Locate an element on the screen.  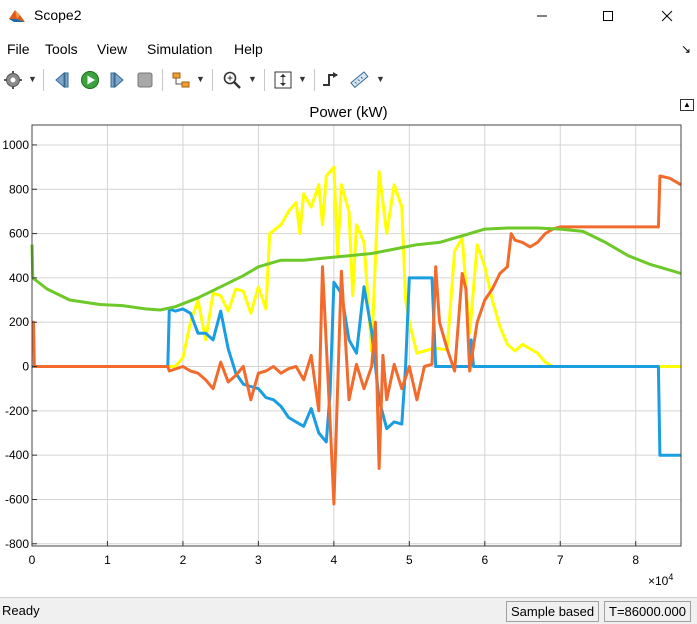
highlight-button is located at coordinates (181, 80).